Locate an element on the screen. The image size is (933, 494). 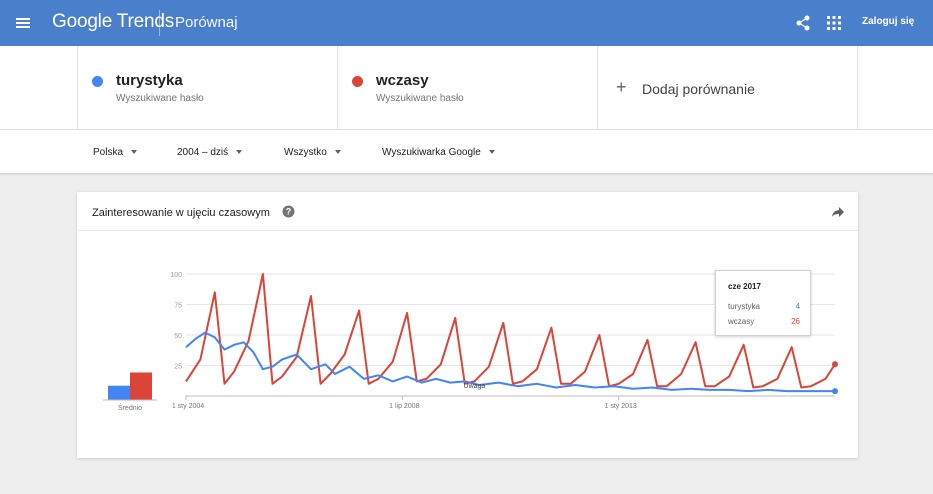
top-app-bar: Google Trends Porównaj Zaloguj się is located at coordinates (466, 23).